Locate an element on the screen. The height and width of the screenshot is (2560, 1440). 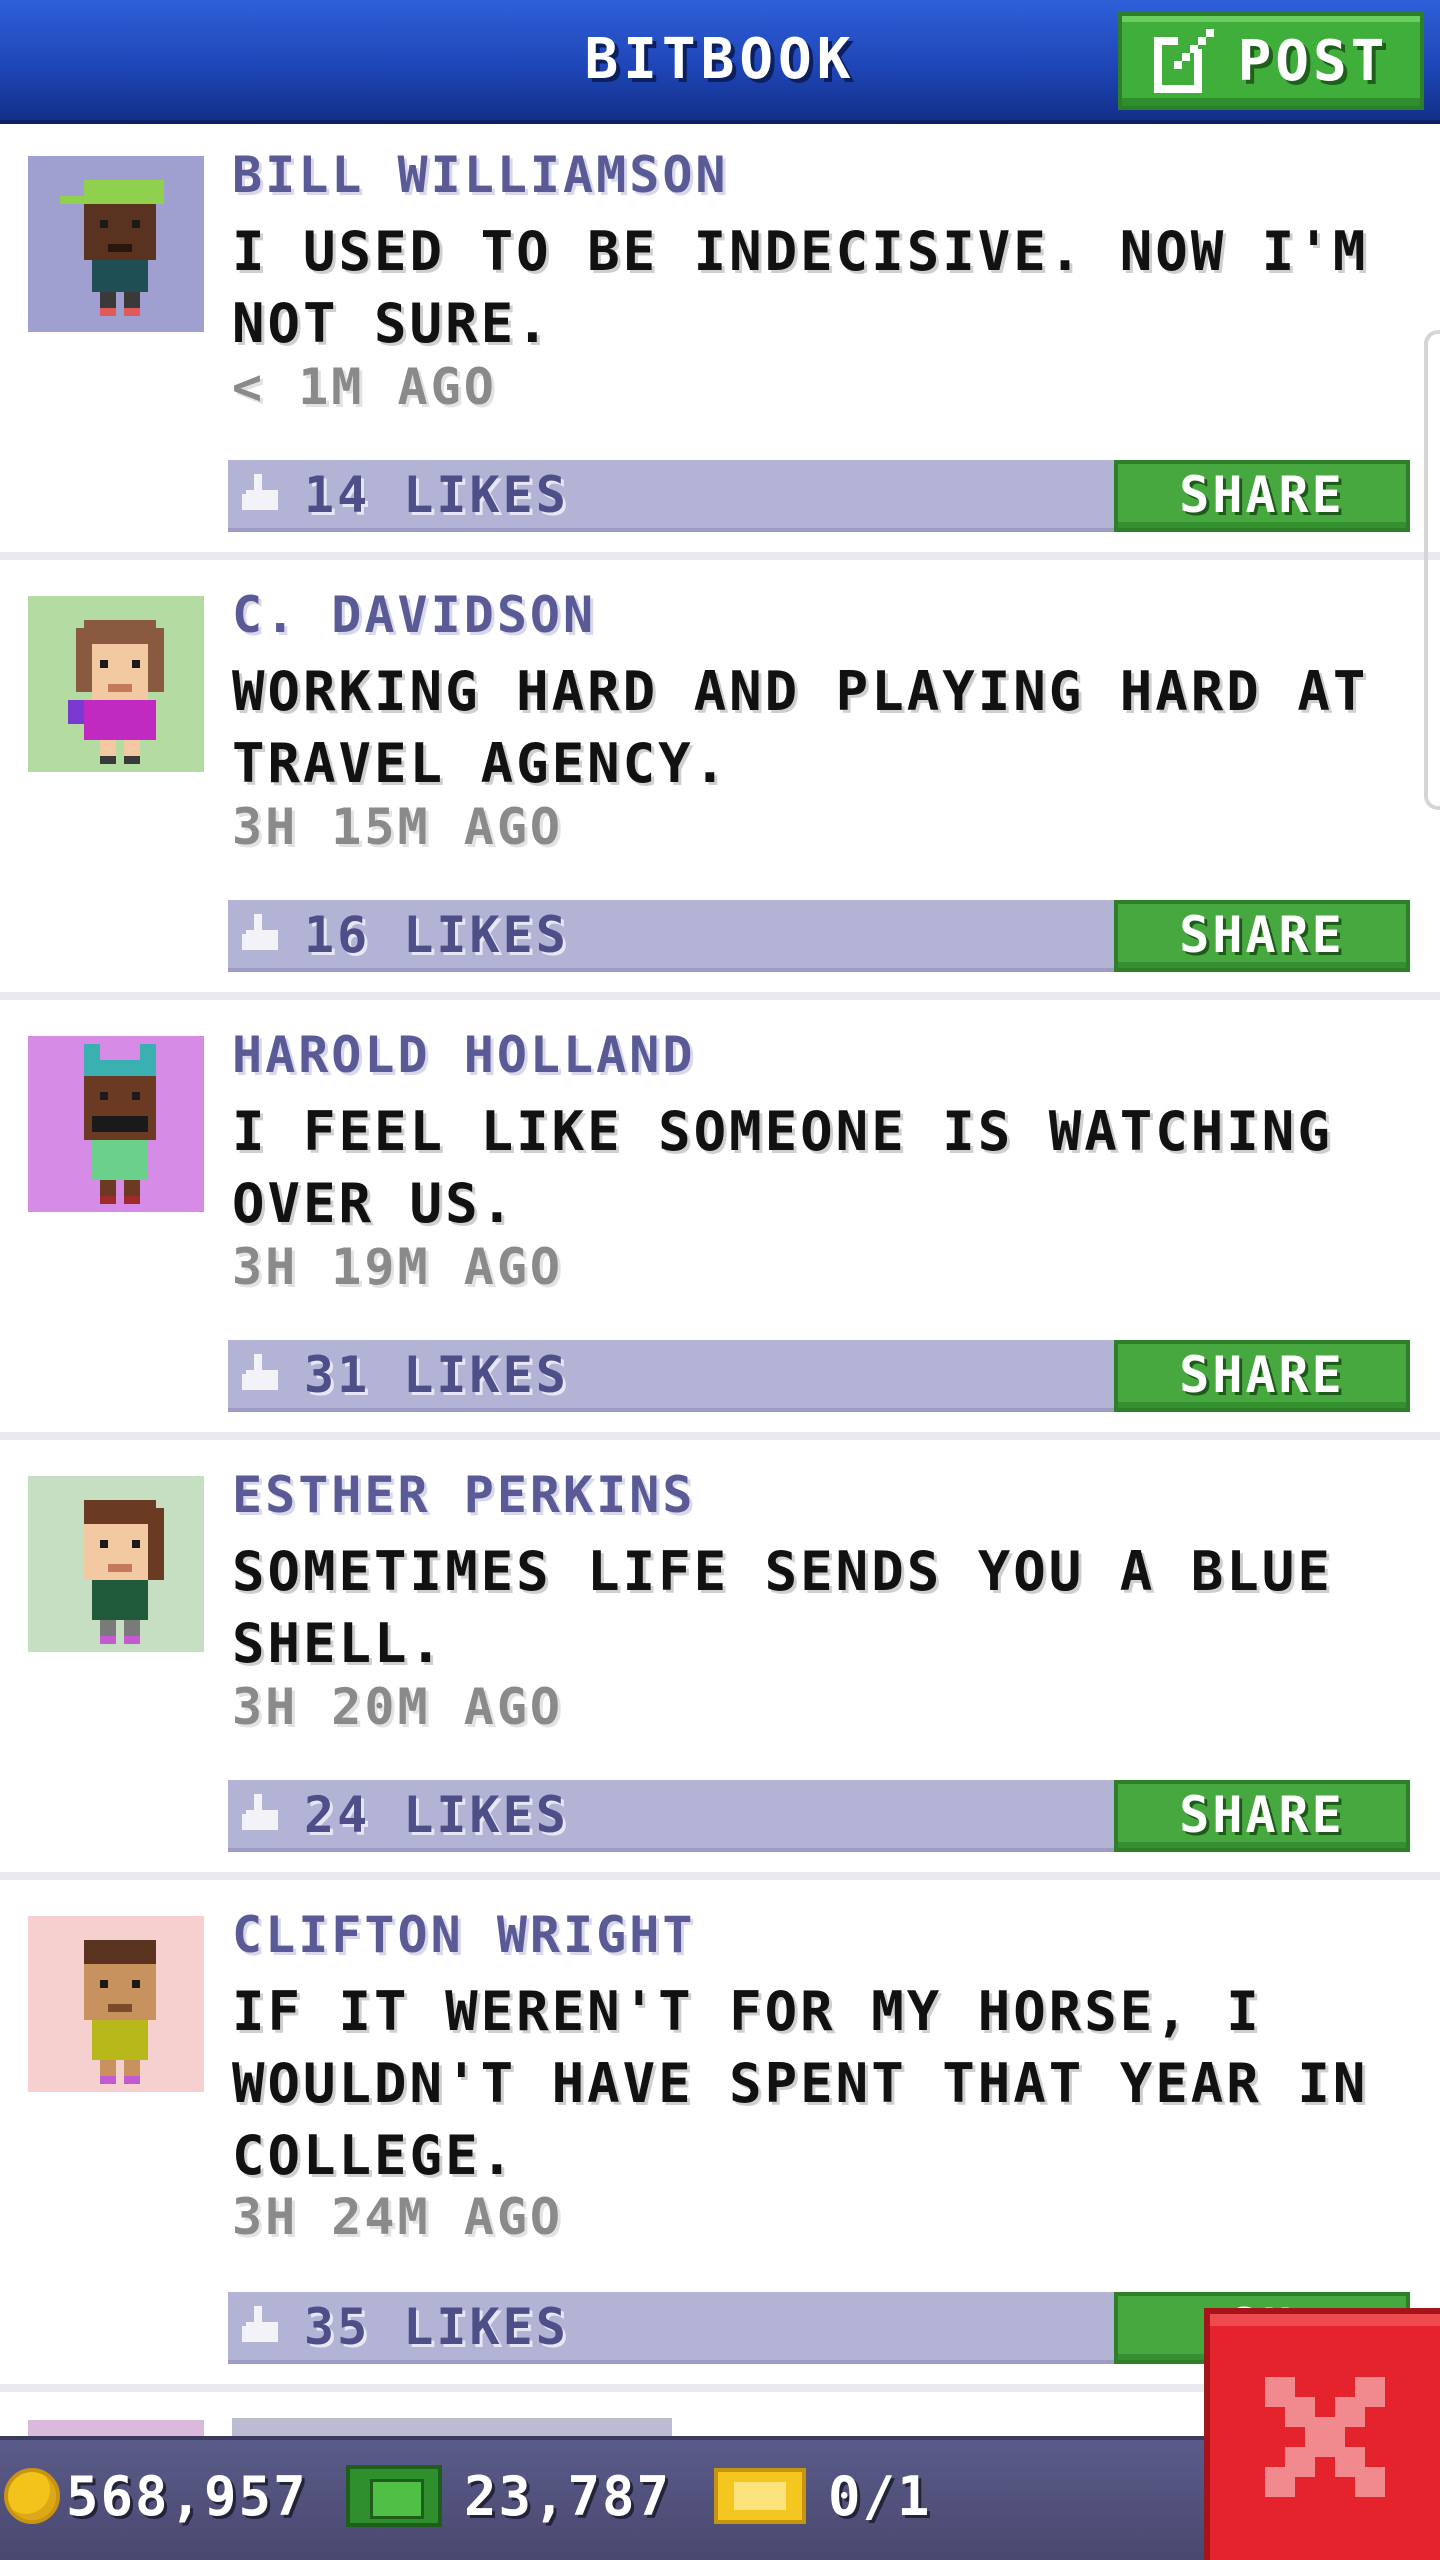
like-bar: 24 LIKES SHARE is located at coordinates (819, 1816).